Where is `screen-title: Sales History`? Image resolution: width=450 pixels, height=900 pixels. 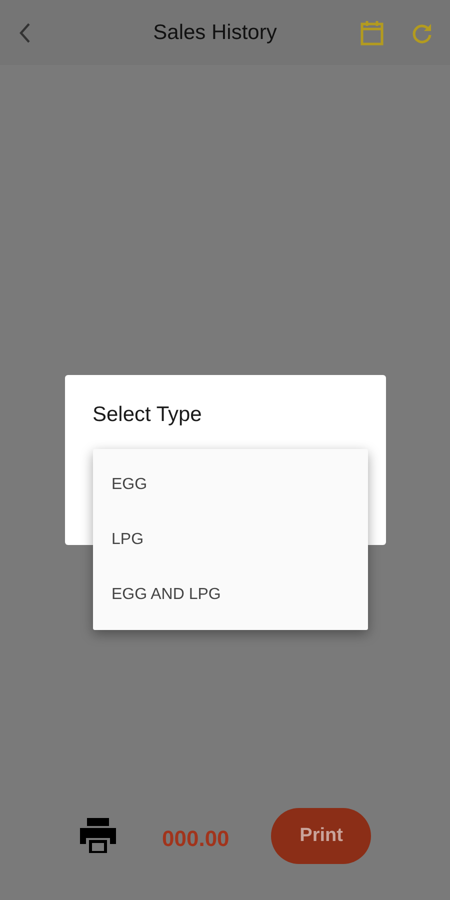 screen-title: Sales History is located at coordinates (215, 32).